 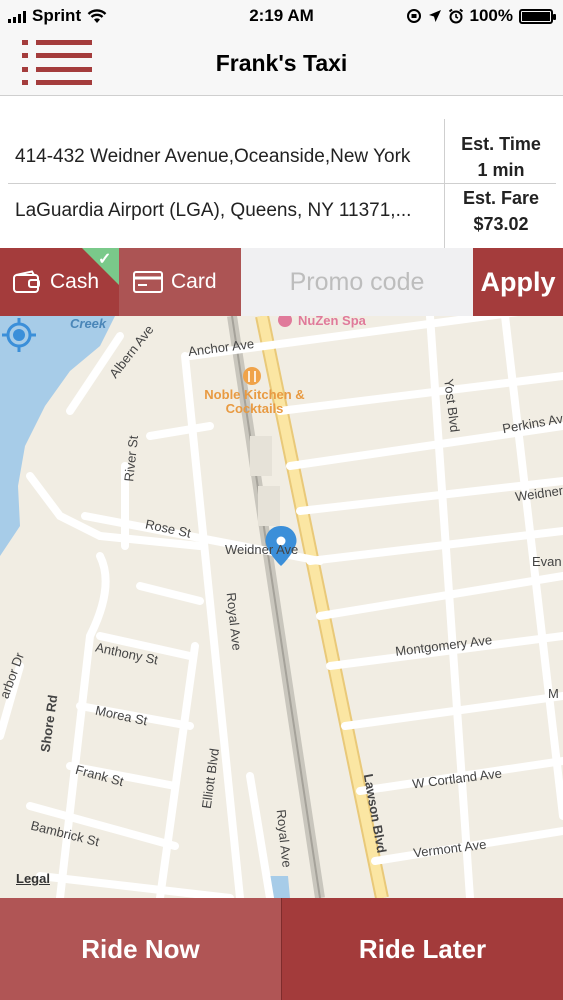 I want to click on map-label-creek: Creek, so click(x=88, y=323).